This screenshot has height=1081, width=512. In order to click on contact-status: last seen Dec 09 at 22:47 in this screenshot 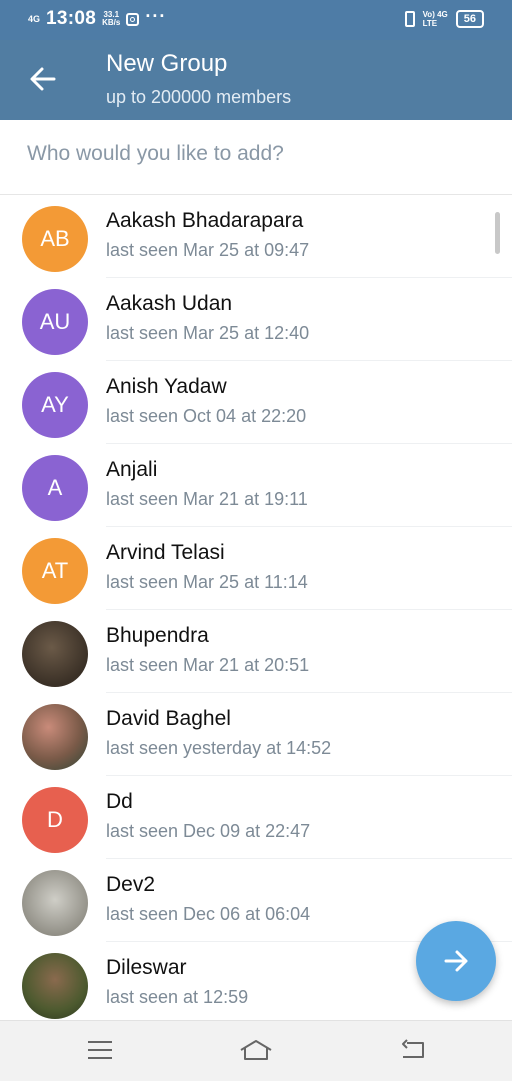, I will do `click(208, 831)`.